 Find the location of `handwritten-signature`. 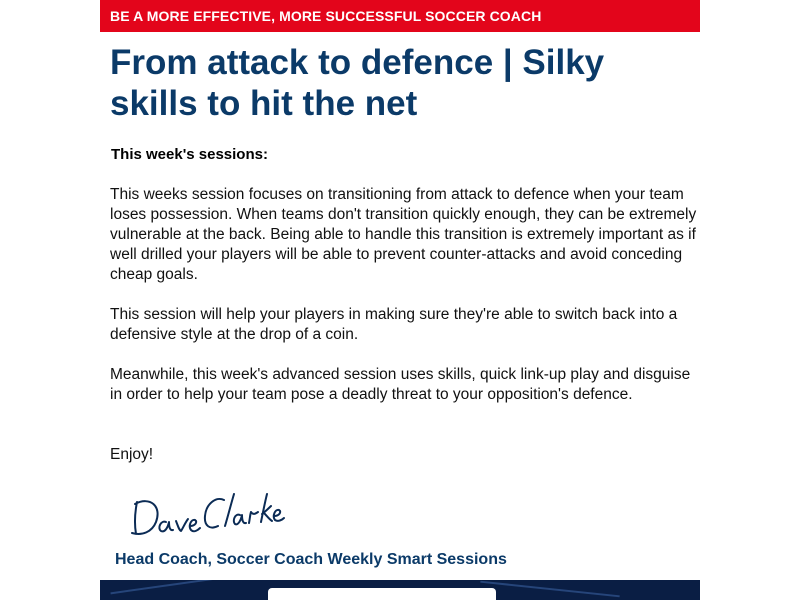

handwritten-signature is located at coordinates (208, 514).